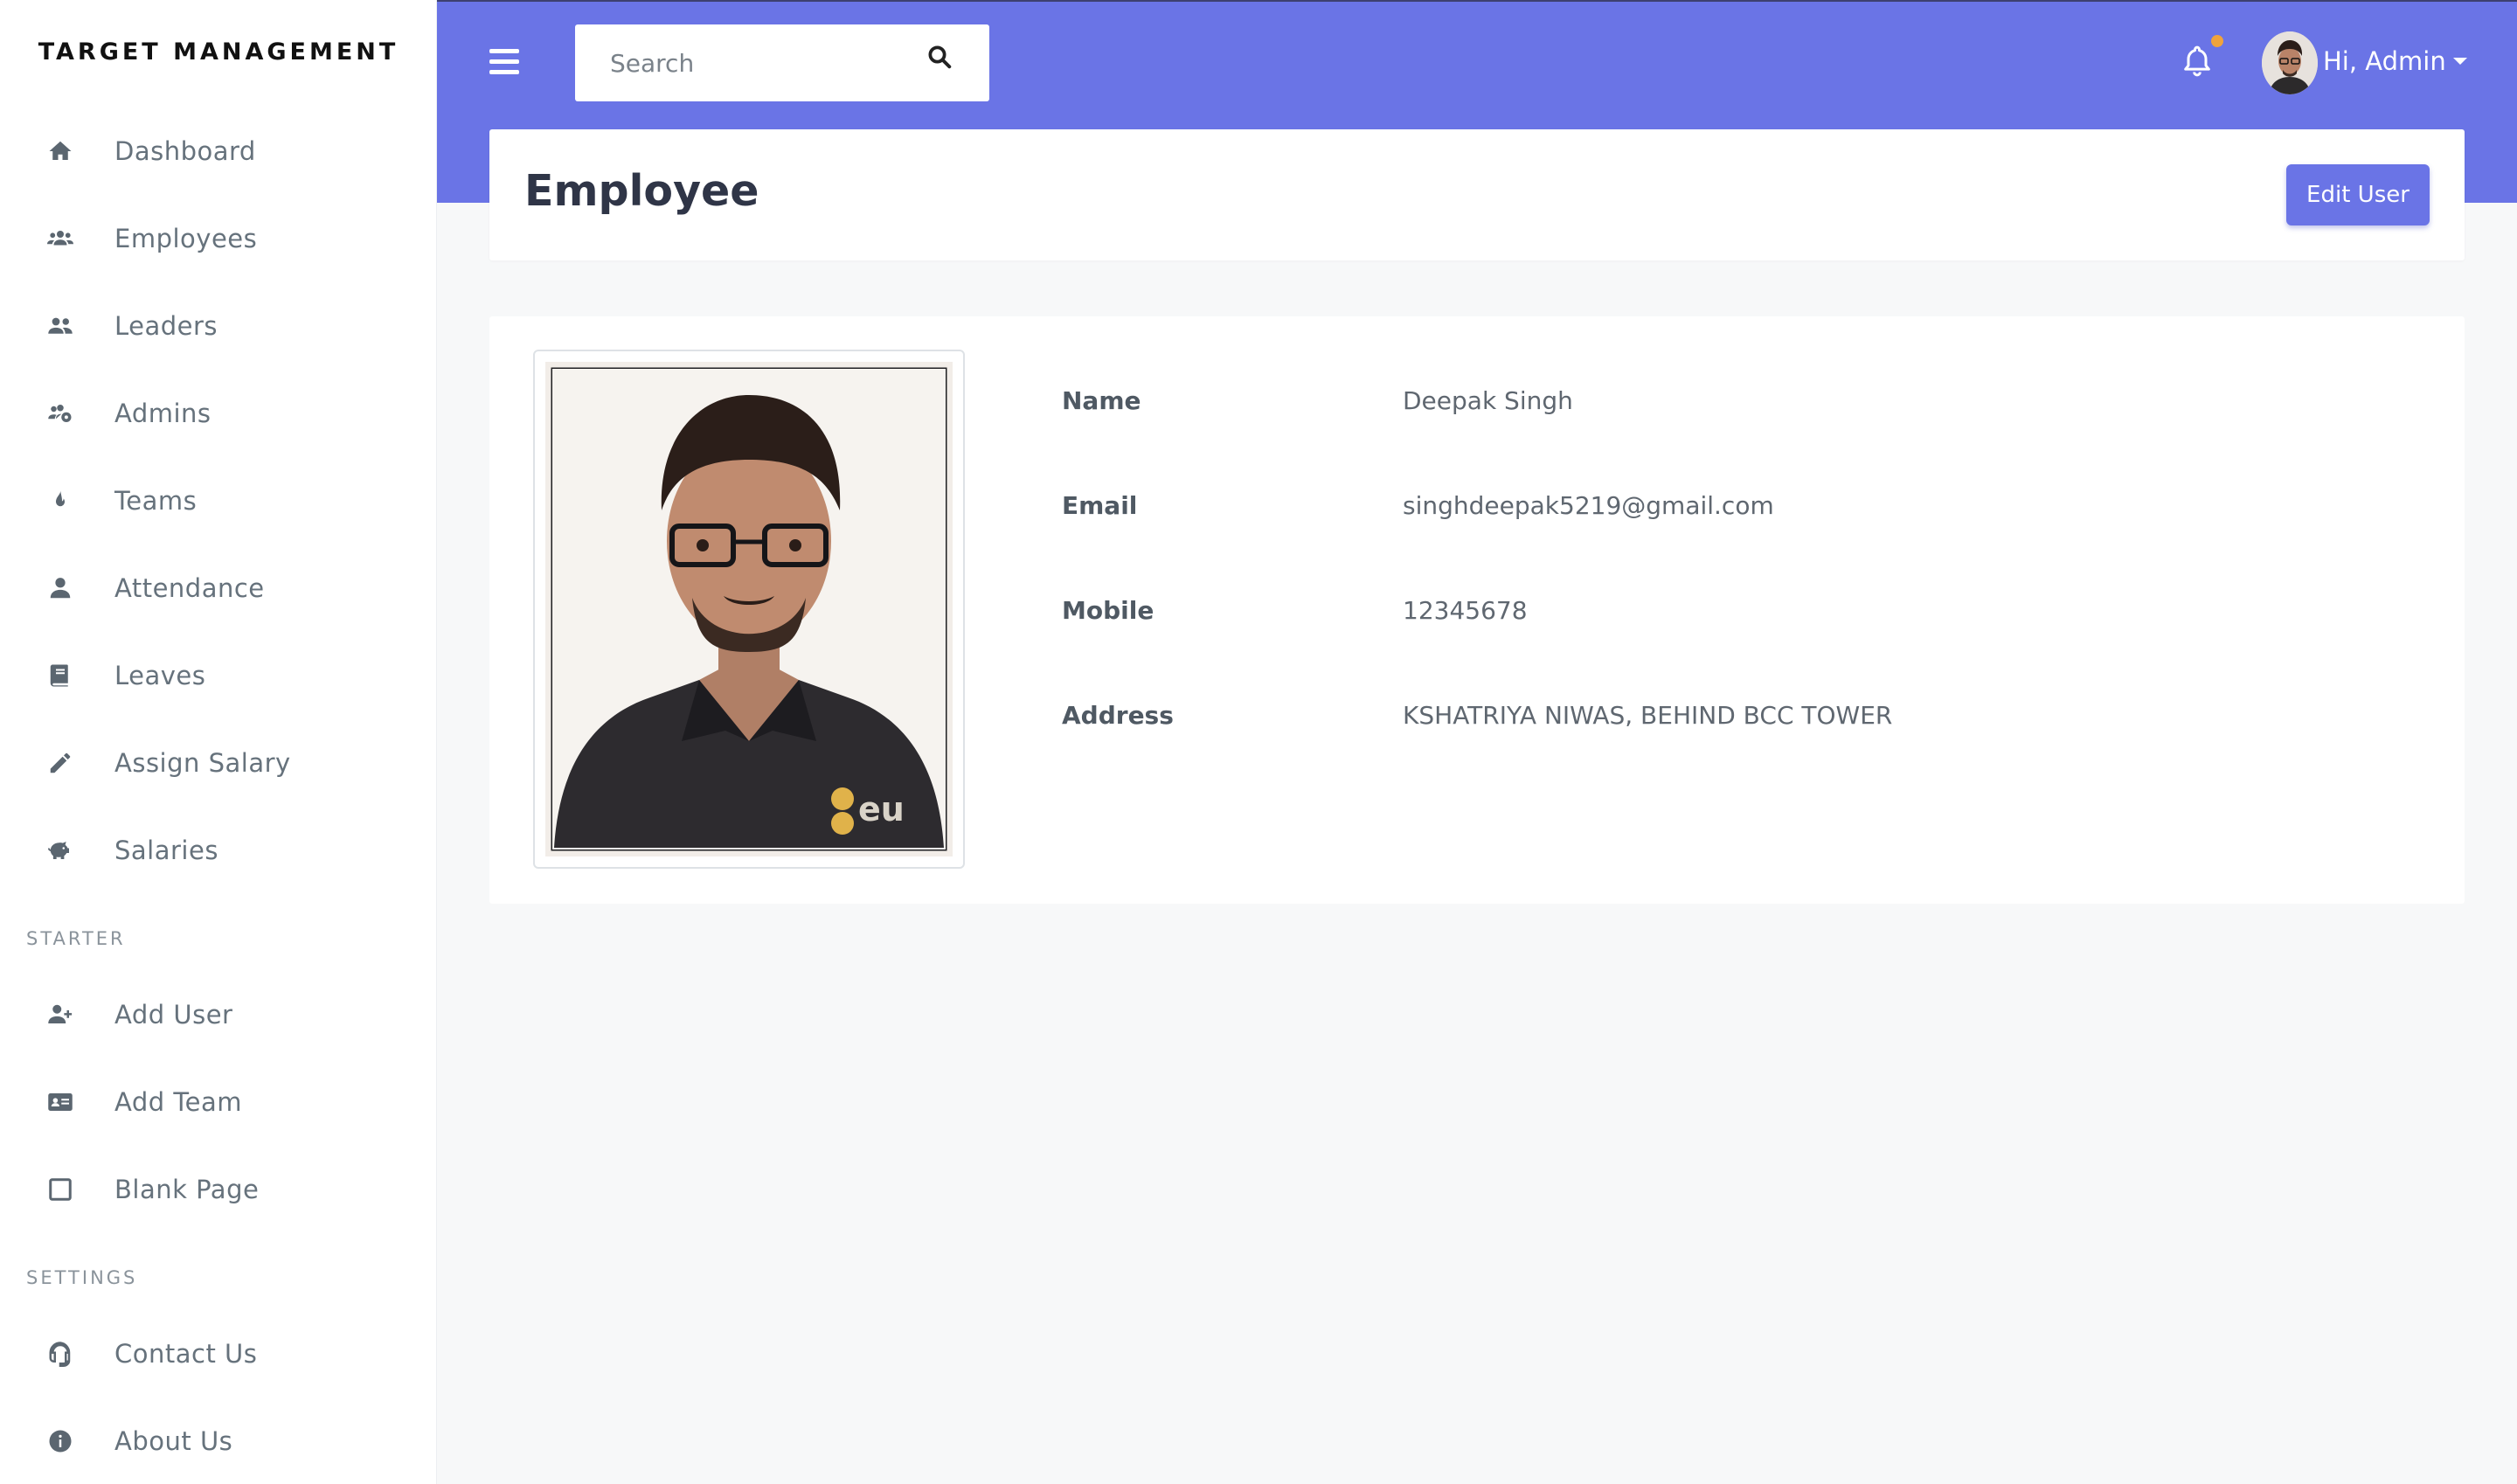  What do you see at coordinates (218, 500) in the screenshot?
I see `sidebar-item-teams: Teams` at bounding box center [218, 500].